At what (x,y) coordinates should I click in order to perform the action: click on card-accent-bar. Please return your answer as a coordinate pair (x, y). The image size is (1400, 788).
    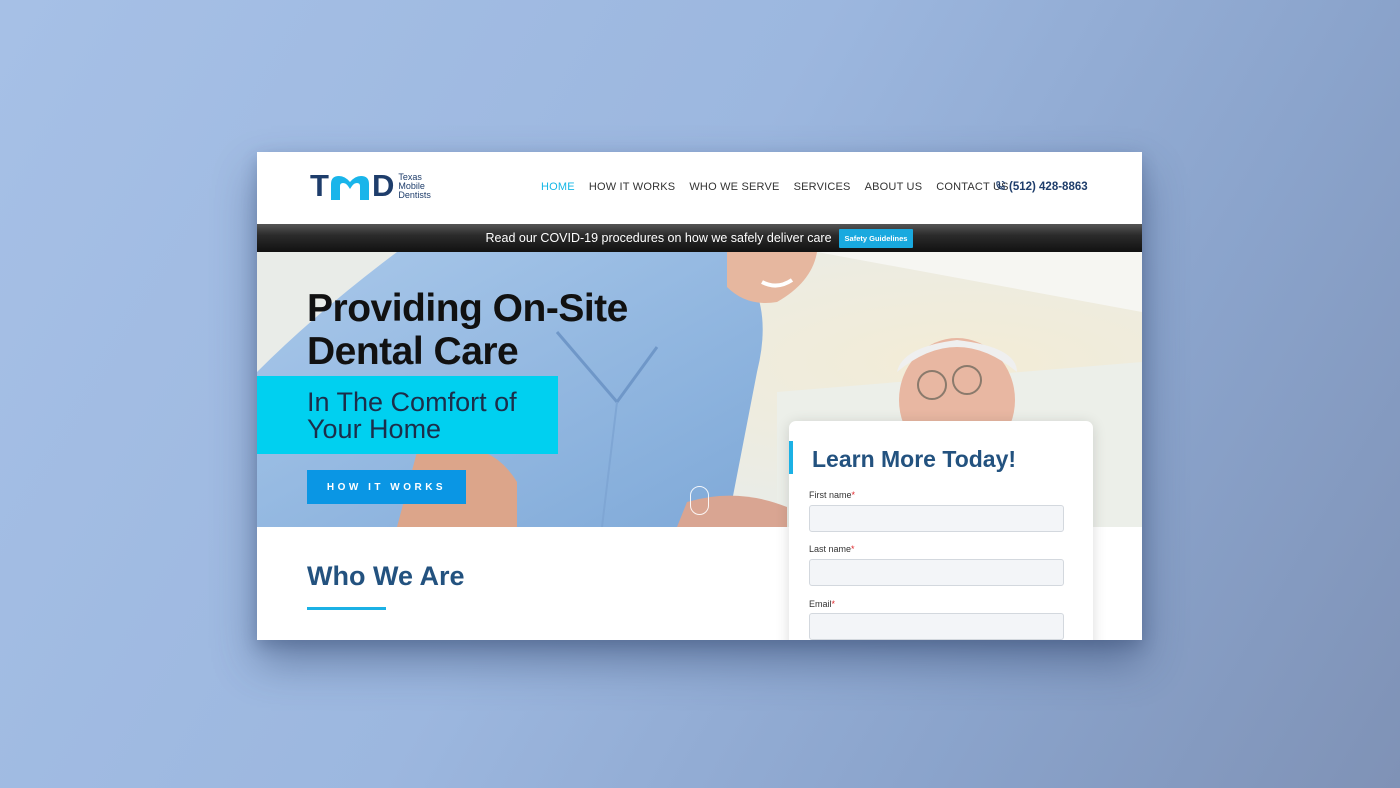
    Looking at the image, I should click on (791, 457).